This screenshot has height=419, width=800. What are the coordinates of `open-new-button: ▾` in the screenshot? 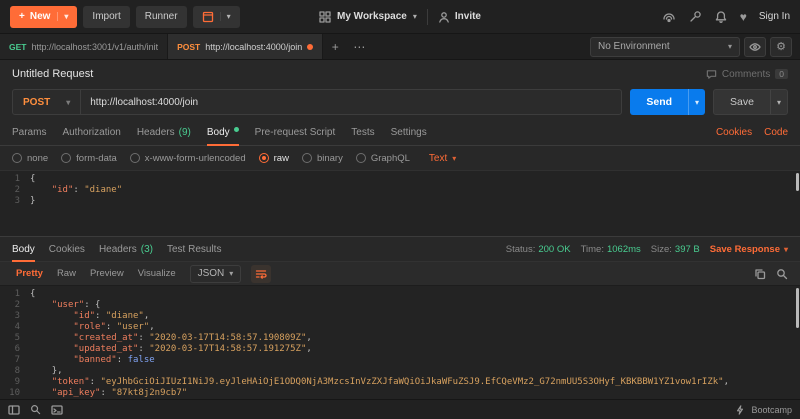 It's located at (216, 16).